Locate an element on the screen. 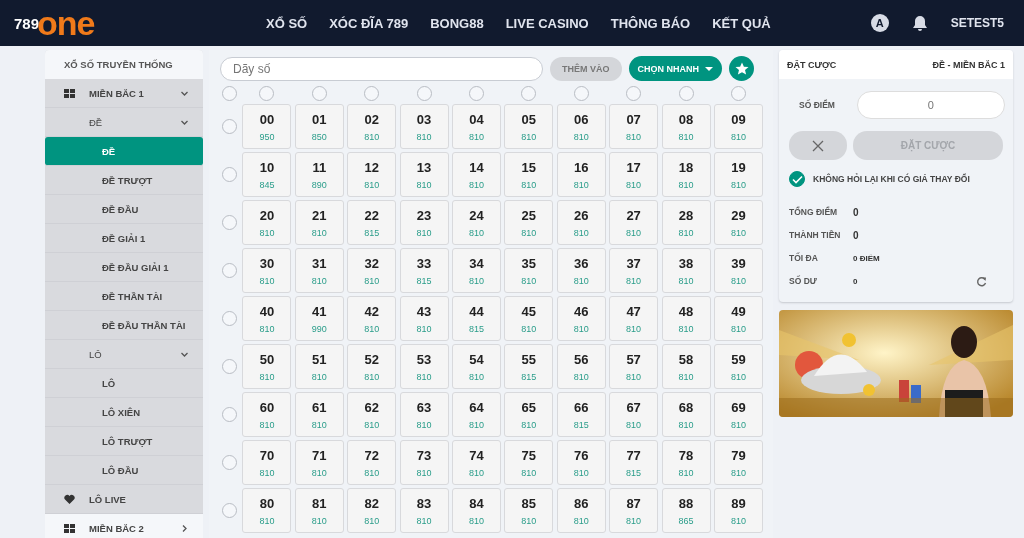 Image resolution: width=1024 pixels, height=538 pixels. number-tile: 06 810 is located at coordinates (581, 126).